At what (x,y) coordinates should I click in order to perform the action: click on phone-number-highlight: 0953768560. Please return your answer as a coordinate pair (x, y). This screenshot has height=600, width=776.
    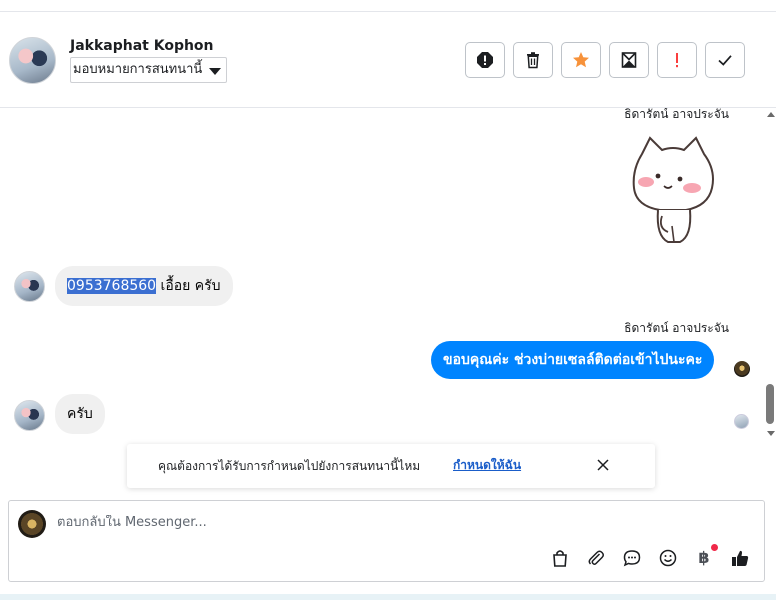
    Looking at the image, I should click on (112, 286).